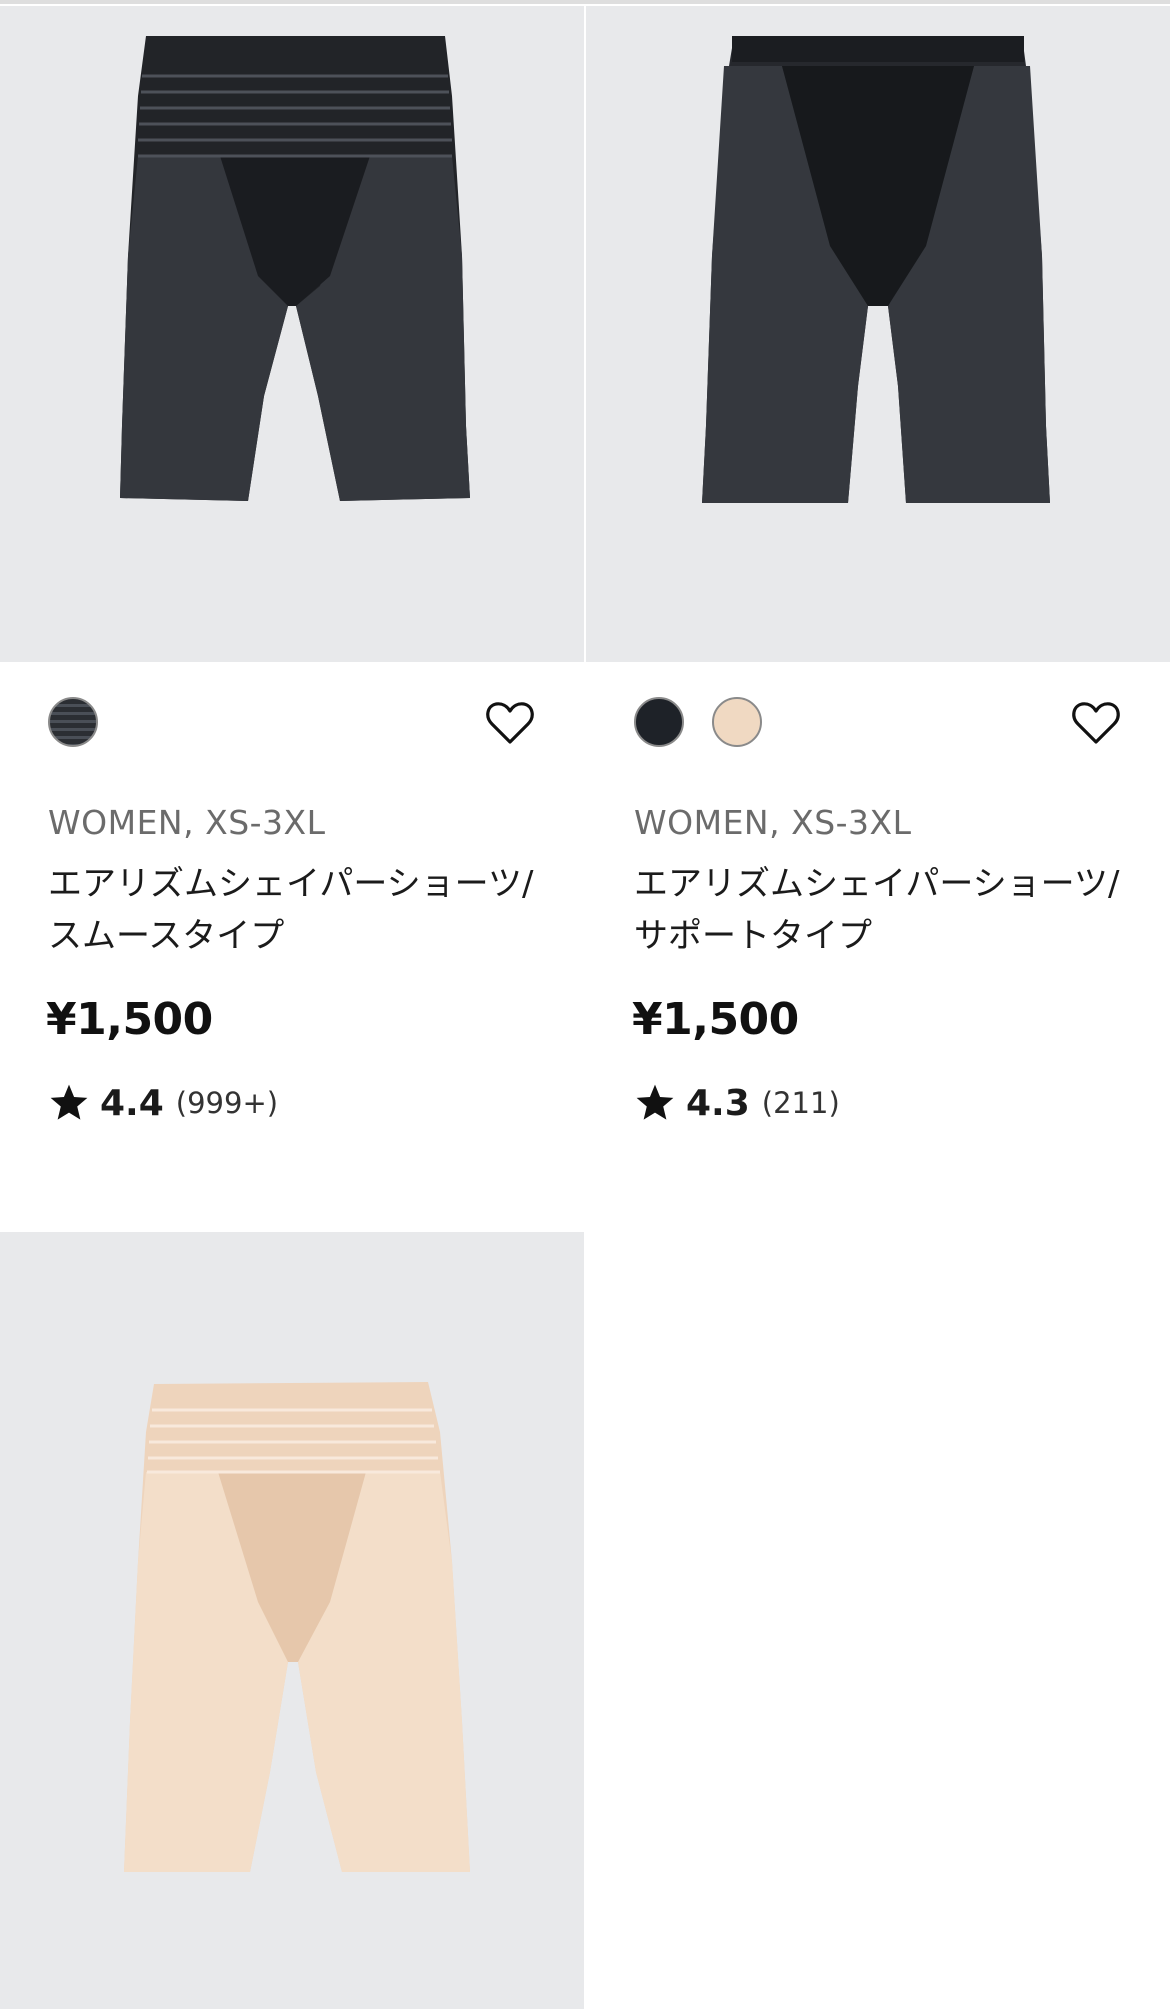 Image resolution: width=1170 pixels, height=2009 pixels. Describe the element at coordinates (297, 1627) in the screenshot. I see `shorts-beige-illustration` at that location.